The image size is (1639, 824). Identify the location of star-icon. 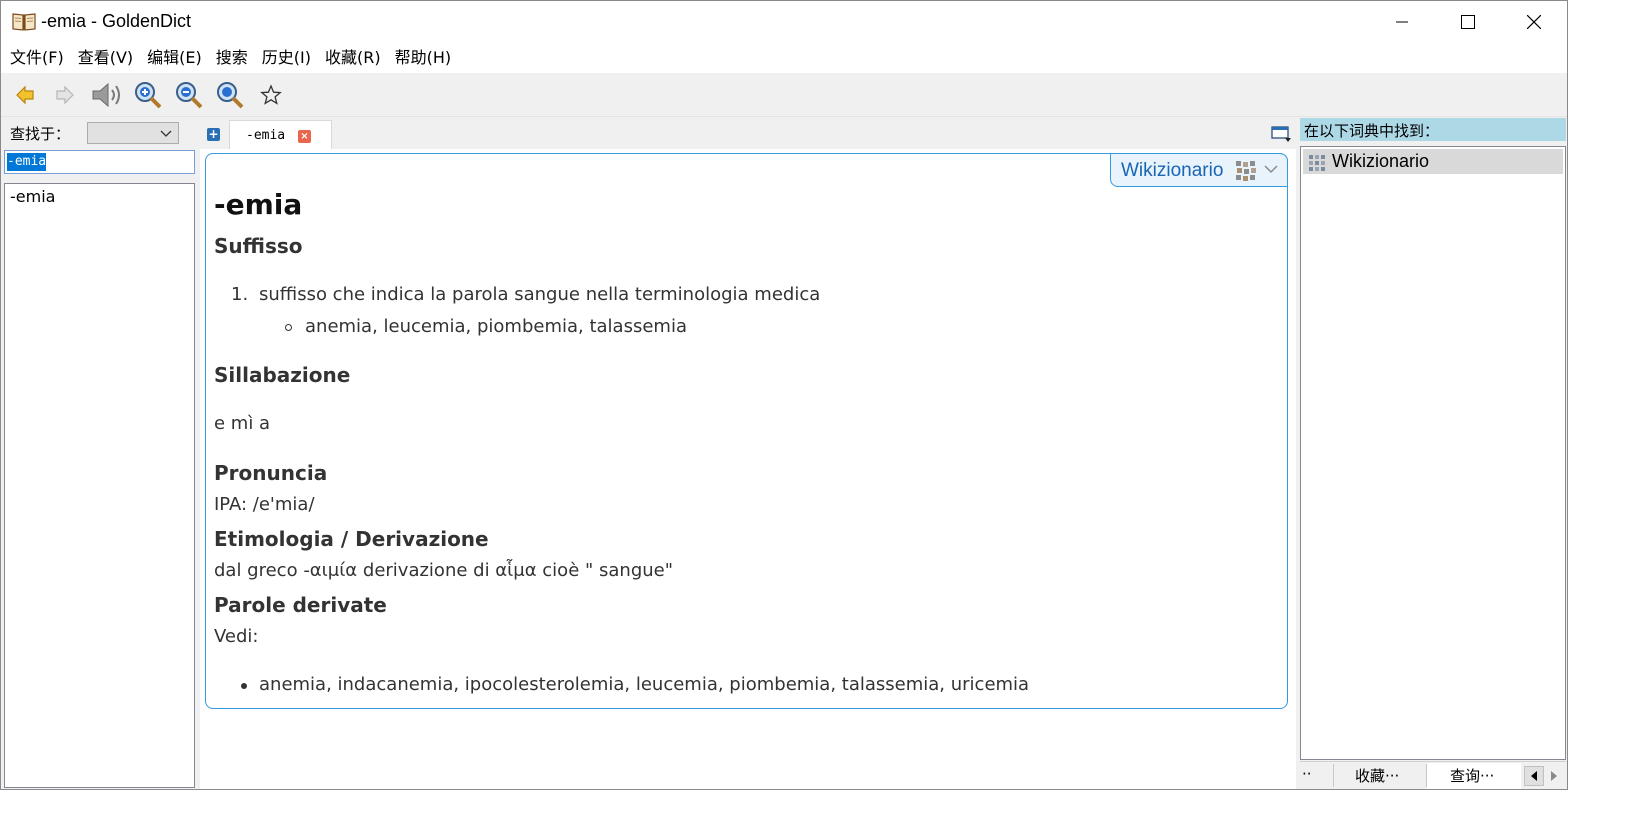
(271, 94).